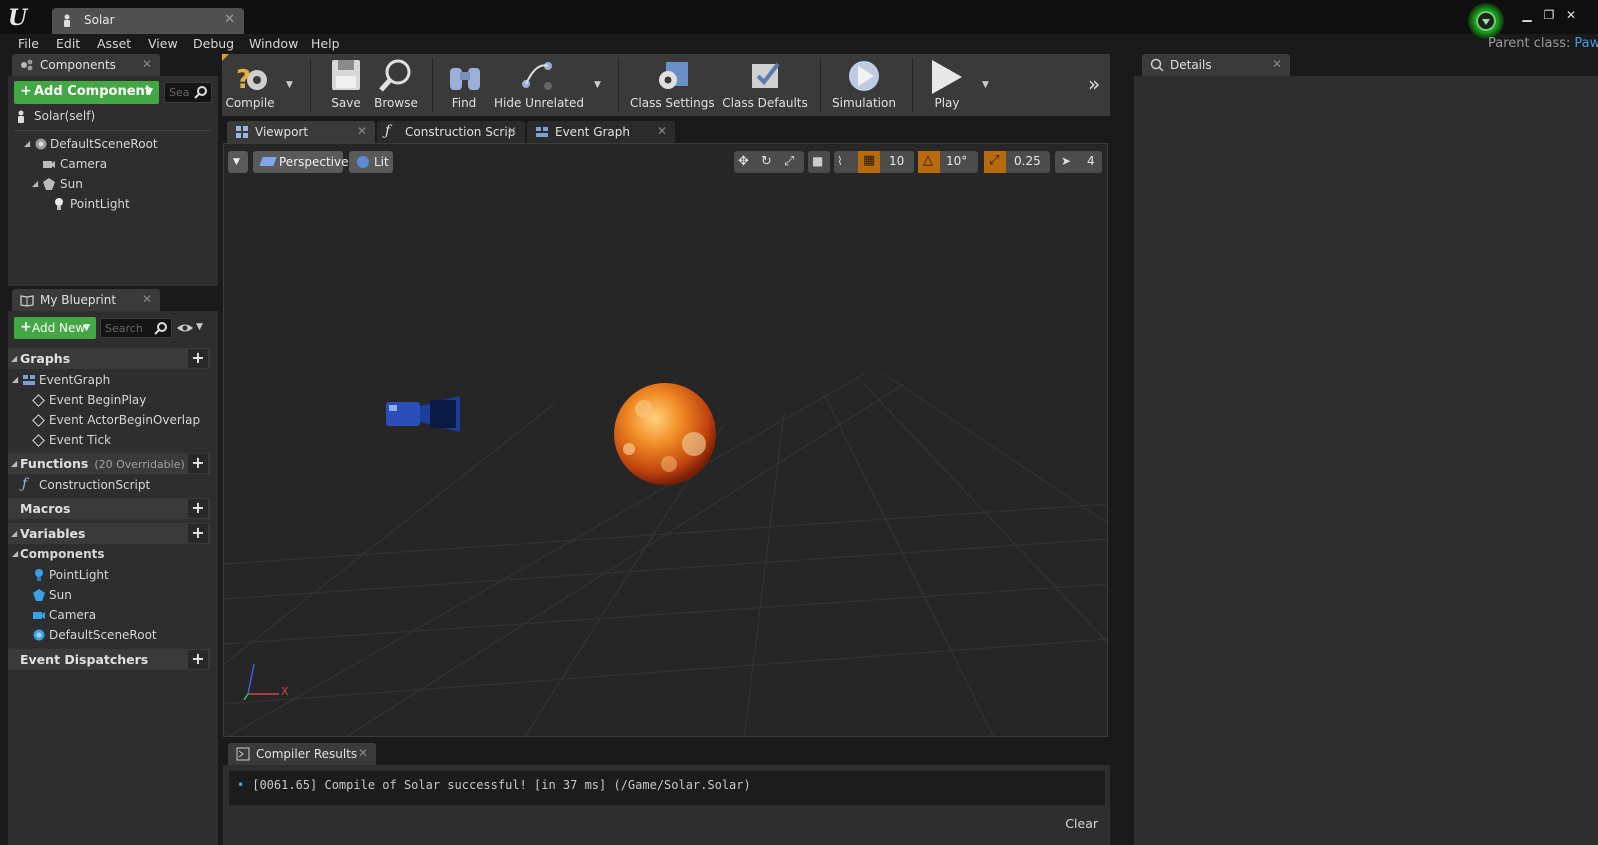  I want to click on event-graph-item: ◢ EventGraph, so click(110, 381).